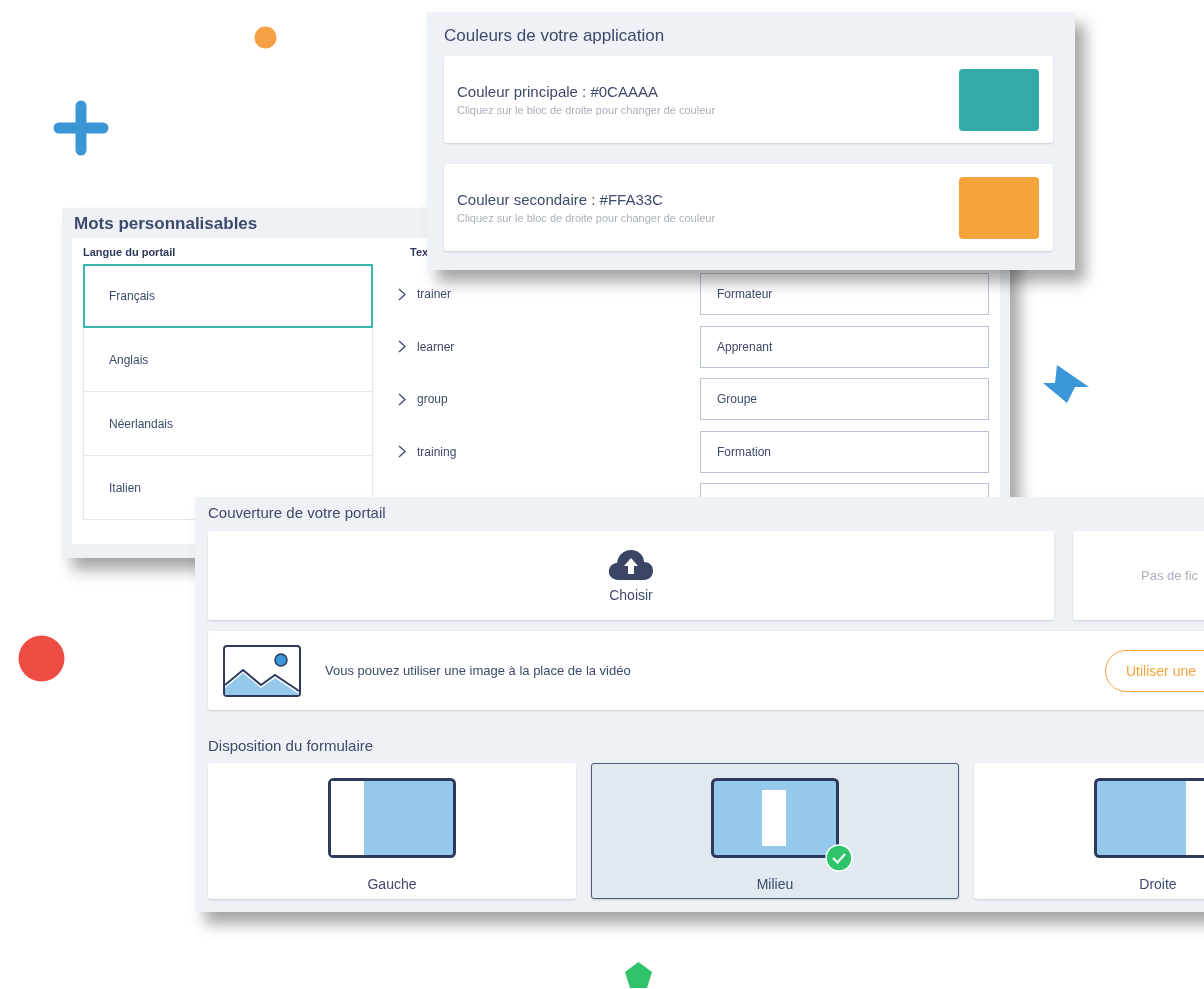 Image resolution: width=1204 pixels, height=989 pixels. I want to click on color-label: Couleur principale : #0CAAAA, so click(558, 91).